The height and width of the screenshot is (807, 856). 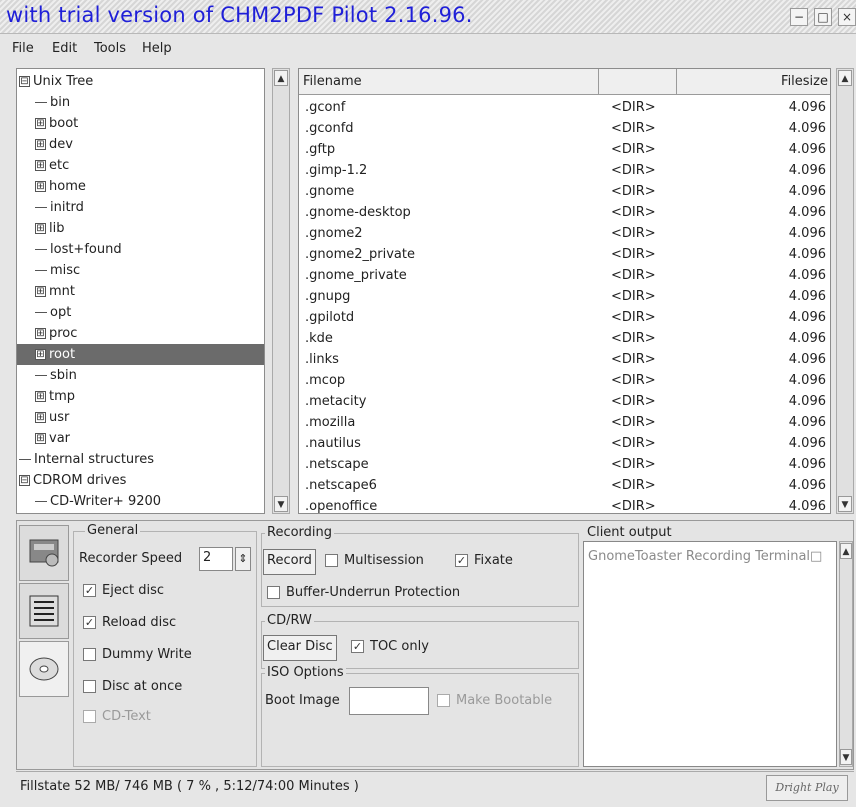 What do you see at coordinates (216, 559) in the screenshot?
I see `recorder-speed-input: 2` at bounding box center [216, 559].